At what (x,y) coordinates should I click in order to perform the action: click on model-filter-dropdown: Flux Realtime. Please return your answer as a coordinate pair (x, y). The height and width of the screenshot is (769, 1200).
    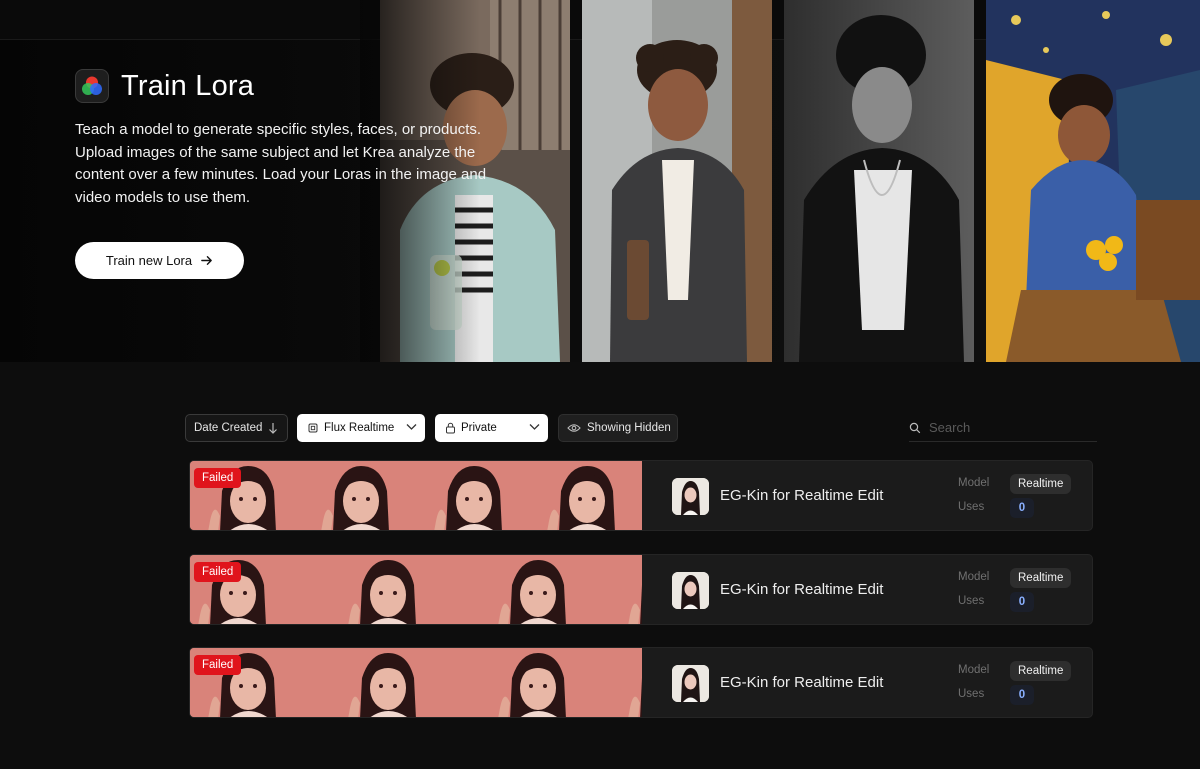
    Looking at the image, I should click on (361, 428).